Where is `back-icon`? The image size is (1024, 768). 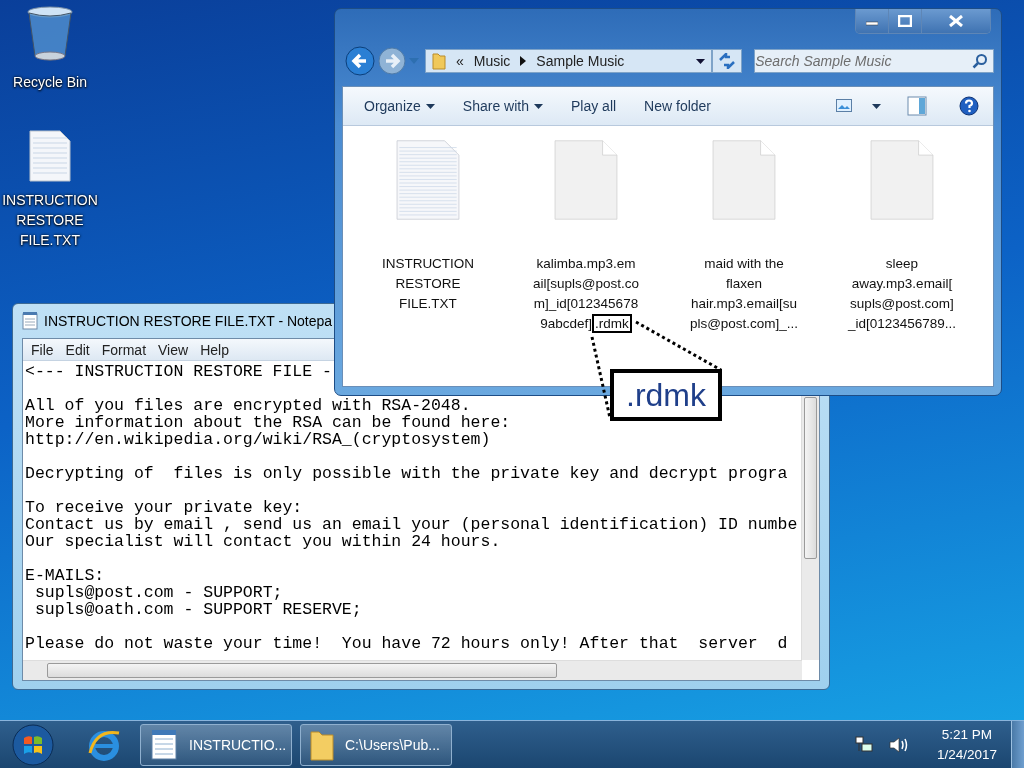
back-icon is located at coordinates (360, 61).